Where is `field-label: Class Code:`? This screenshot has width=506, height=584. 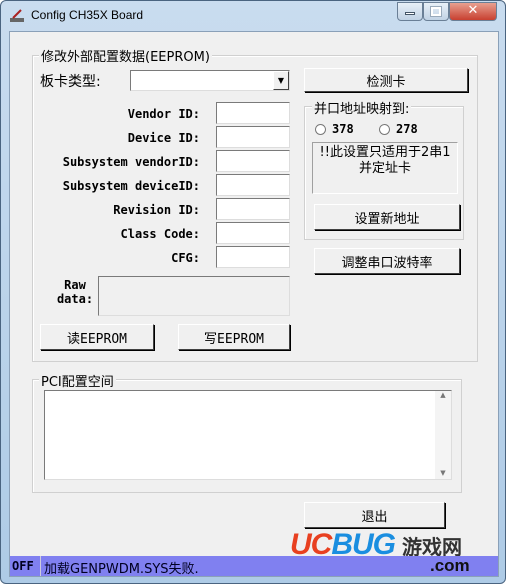 field-label: Class Code: is located at coordinates (160, 234).